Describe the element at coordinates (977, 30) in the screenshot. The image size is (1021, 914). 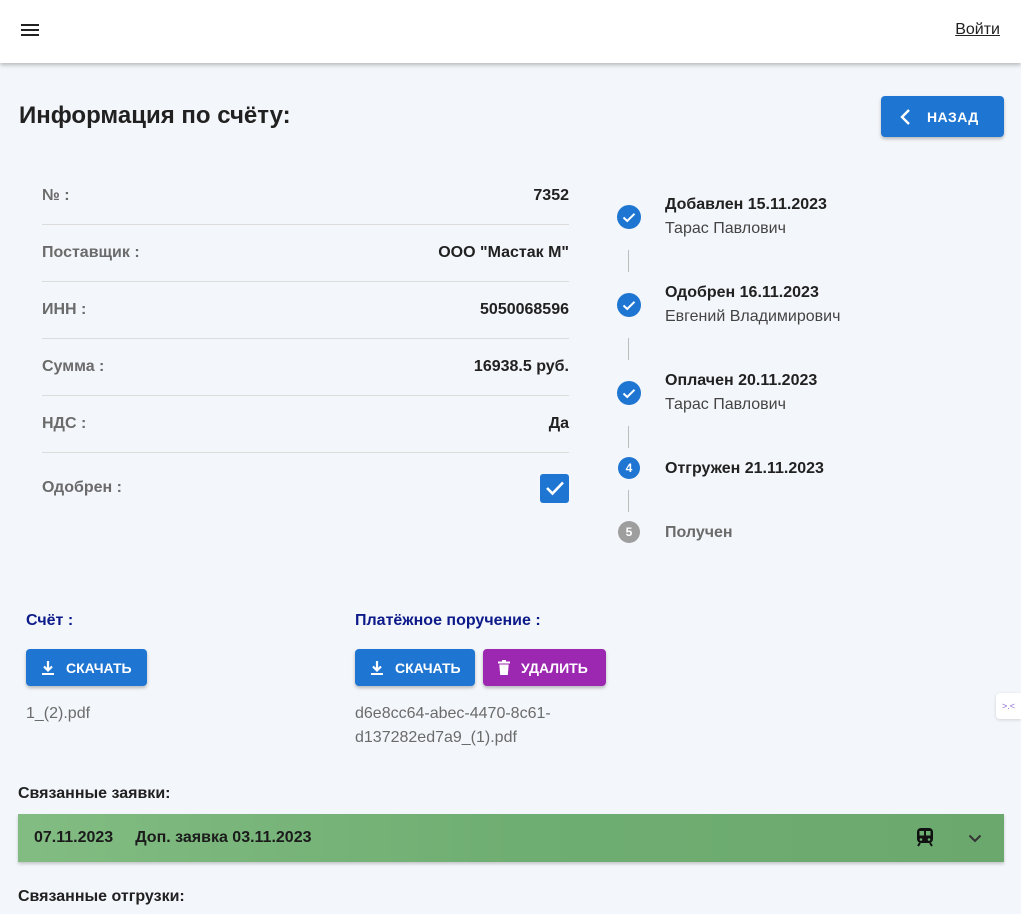
I see `login-link: Войти` at that location.